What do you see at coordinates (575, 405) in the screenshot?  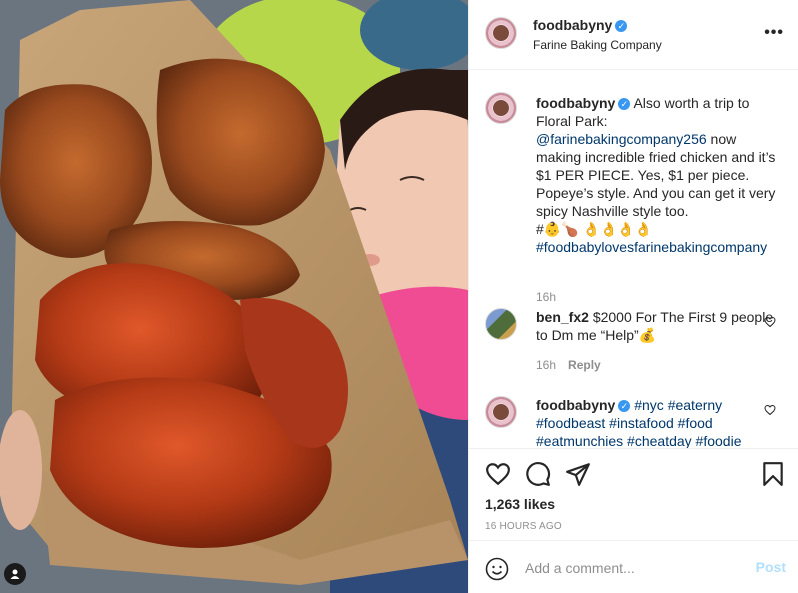 I see `commenter-username: foodbabyny` at bounding box center [575, 405].